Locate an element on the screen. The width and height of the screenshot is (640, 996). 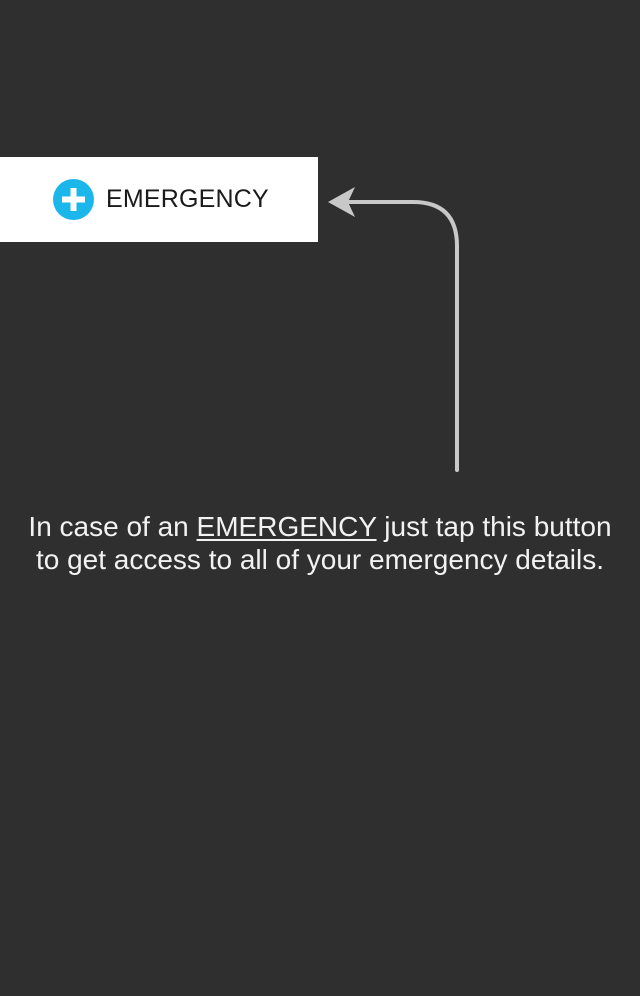
emergency-button: EMERGENCY is located at coordinates (159, 199).